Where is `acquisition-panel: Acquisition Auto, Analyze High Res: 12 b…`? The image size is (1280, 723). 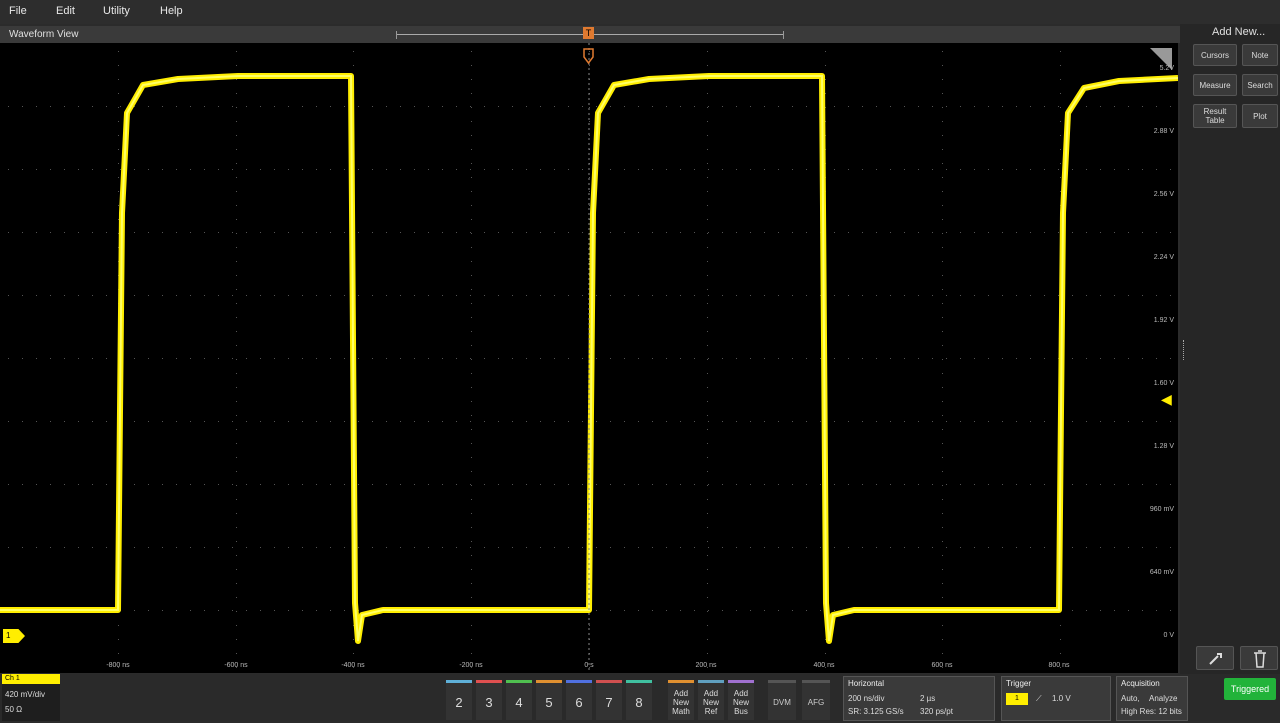 acquisition-panel: Acquisition Auto, Analyze High Res: 12 b… is located at coordinates (1152, 698).